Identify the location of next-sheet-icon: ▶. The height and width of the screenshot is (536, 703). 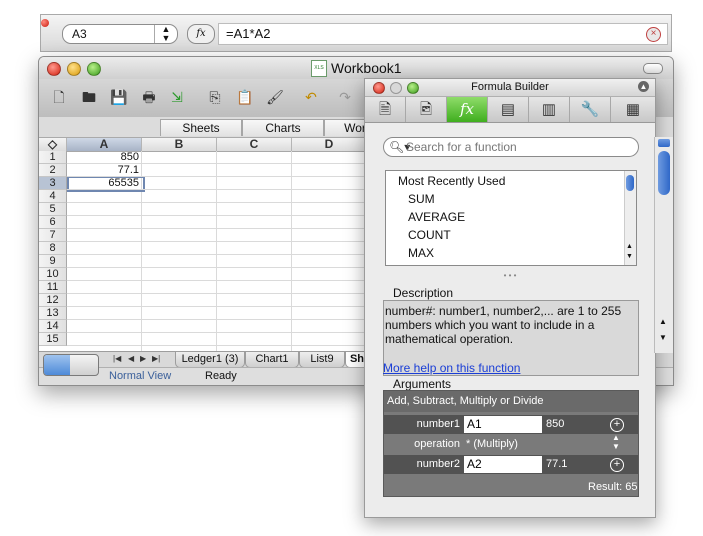
(143, 358).